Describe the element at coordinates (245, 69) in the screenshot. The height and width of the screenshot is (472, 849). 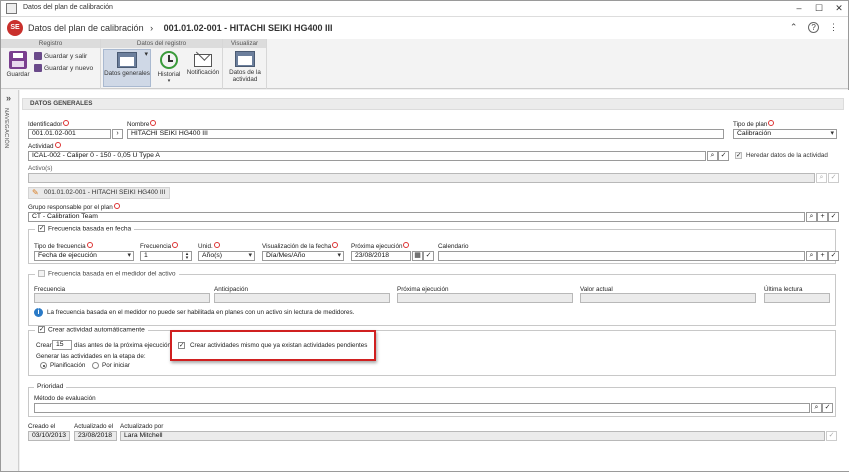
I see `activity-data-button: Datos de la actividad` at that location.